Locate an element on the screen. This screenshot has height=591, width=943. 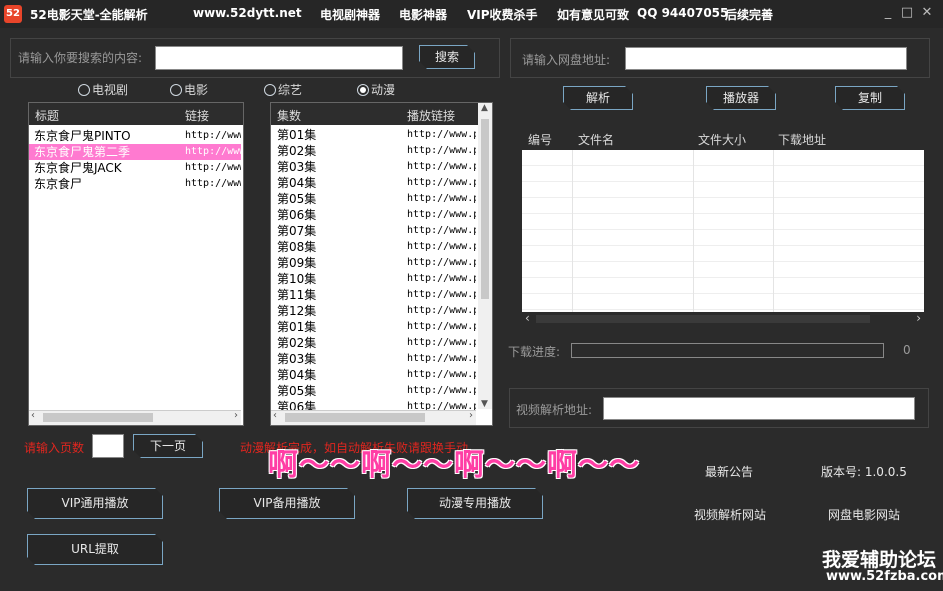
episode-list-vscrollbar: ▲ ▼ is located at coordinates (485, 256).